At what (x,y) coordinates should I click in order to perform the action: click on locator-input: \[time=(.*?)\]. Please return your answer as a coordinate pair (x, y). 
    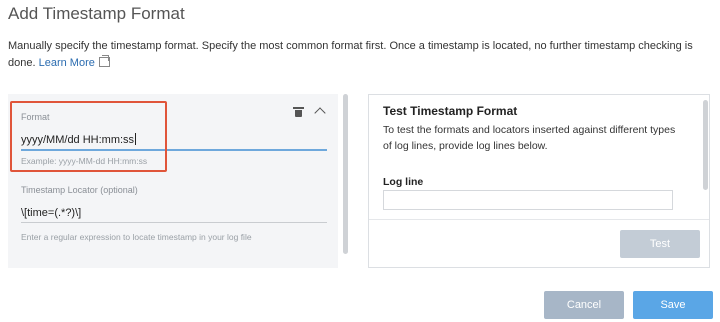
    Looking at the image, I should click on (51, 213).